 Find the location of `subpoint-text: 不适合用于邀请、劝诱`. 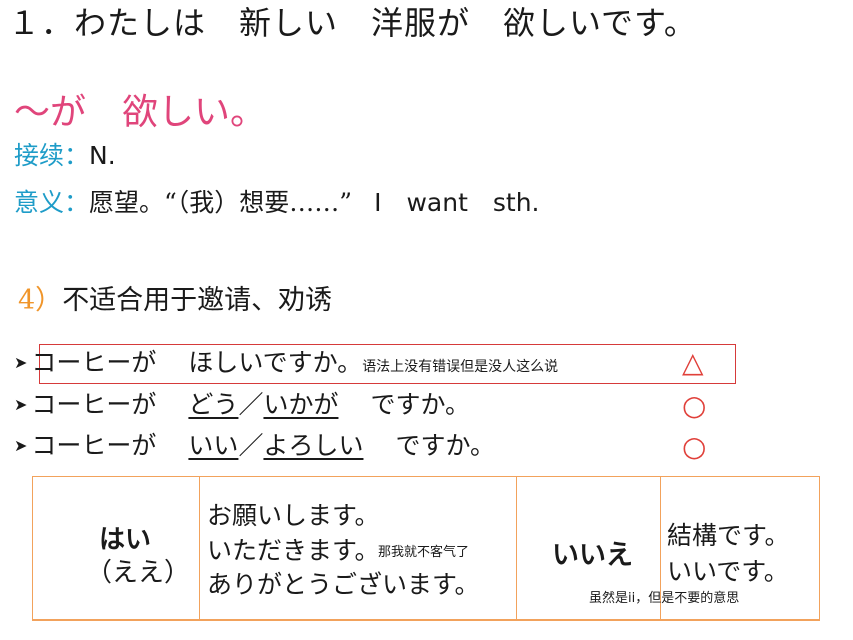

subpoint-text: 不适合用于邀请、劝诱 is located at coordinates (197, 300).